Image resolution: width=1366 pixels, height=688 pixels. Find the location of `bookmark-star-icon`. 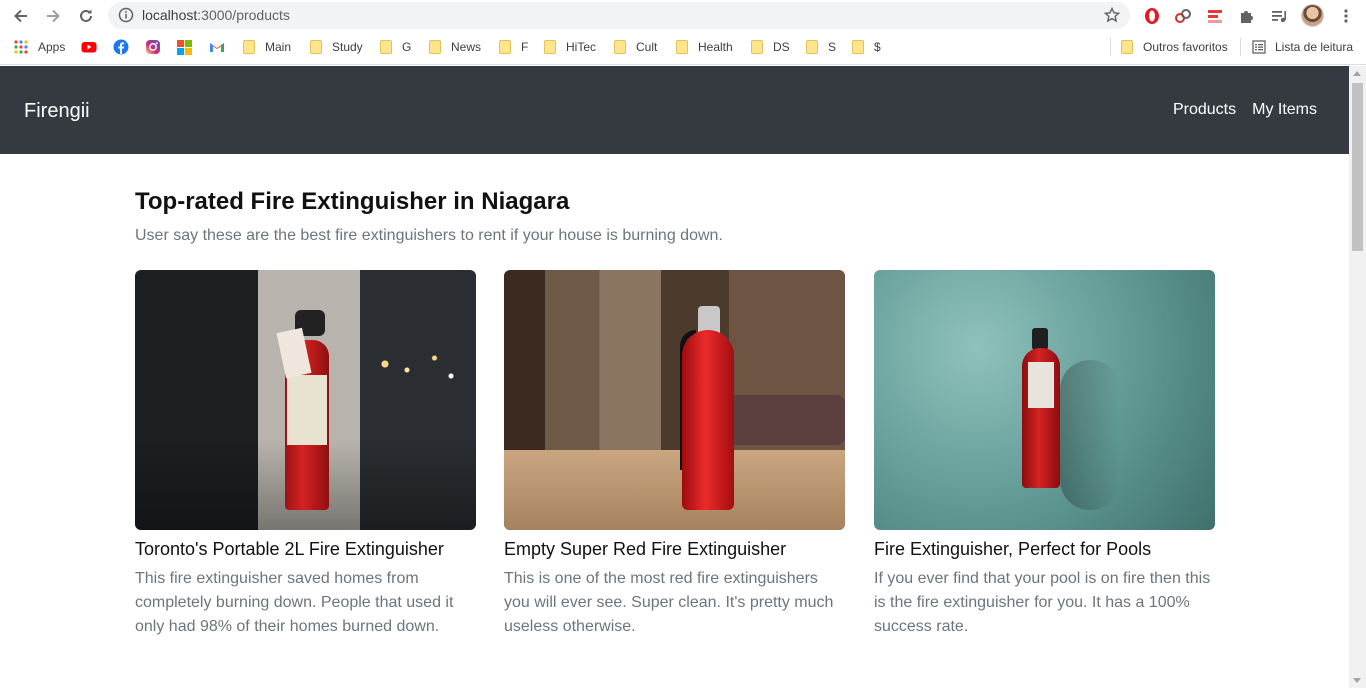

bookmark-star-icon is located at coordinates (1112, 15).